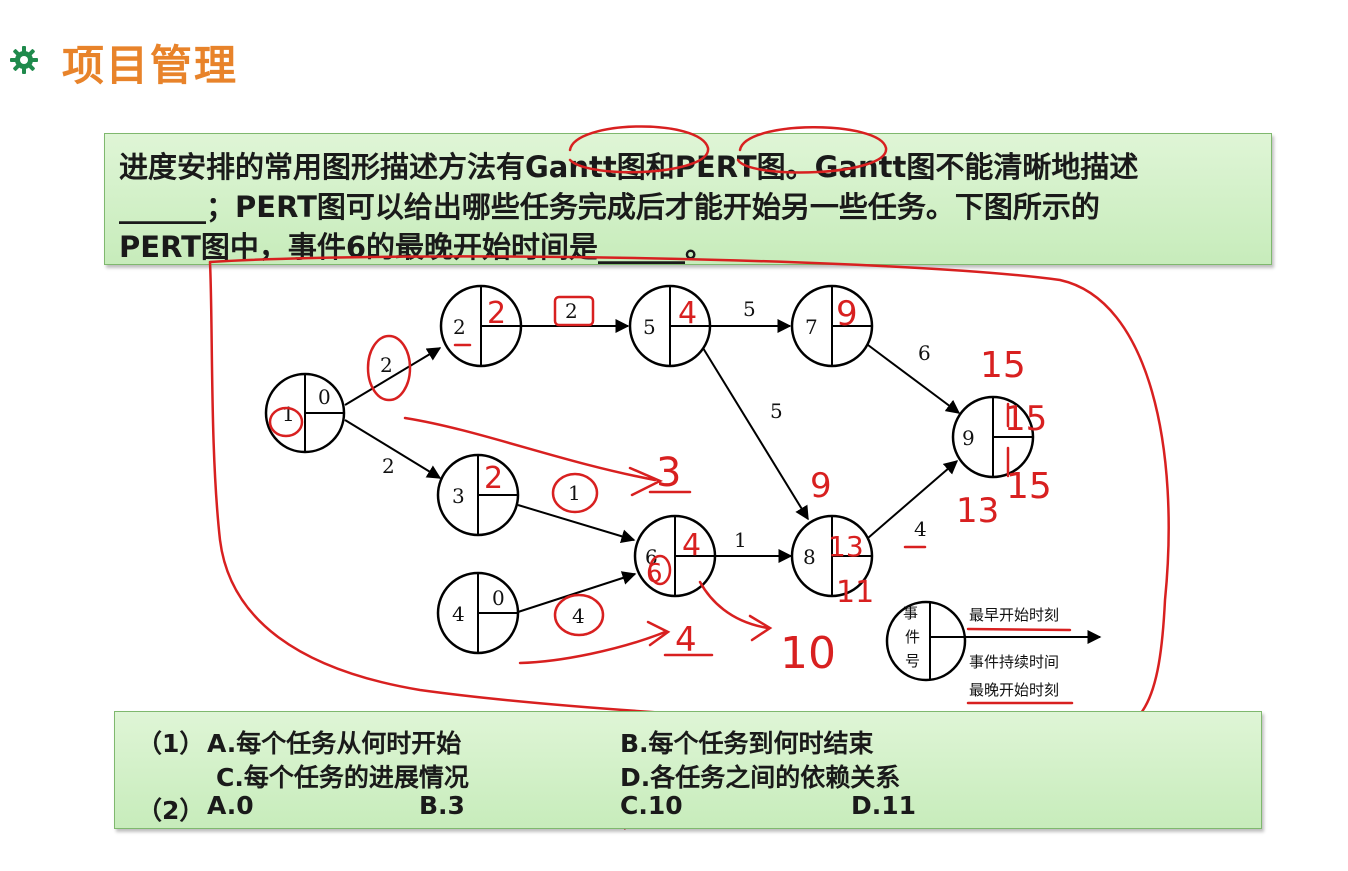  What do you see at coordinates (832, 326) in the screenshot?
I see `pert-node-7: 7` at bounding box center [832, 326].